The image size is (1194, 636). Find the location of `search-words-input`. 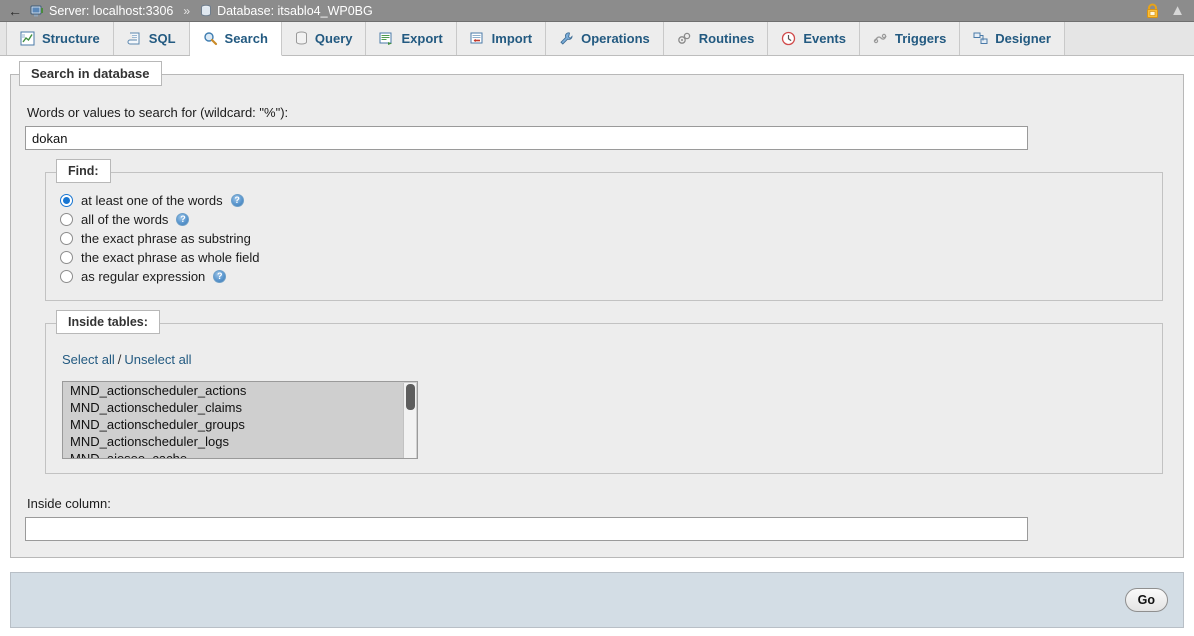

search-words-input is located at coordinates (526, 138).